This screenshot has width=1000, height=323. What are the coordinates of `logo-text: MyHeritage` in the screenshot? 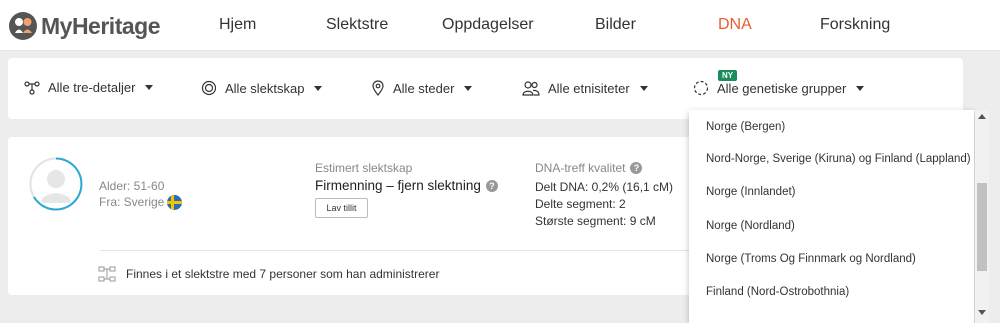 It's located at (100, 25).